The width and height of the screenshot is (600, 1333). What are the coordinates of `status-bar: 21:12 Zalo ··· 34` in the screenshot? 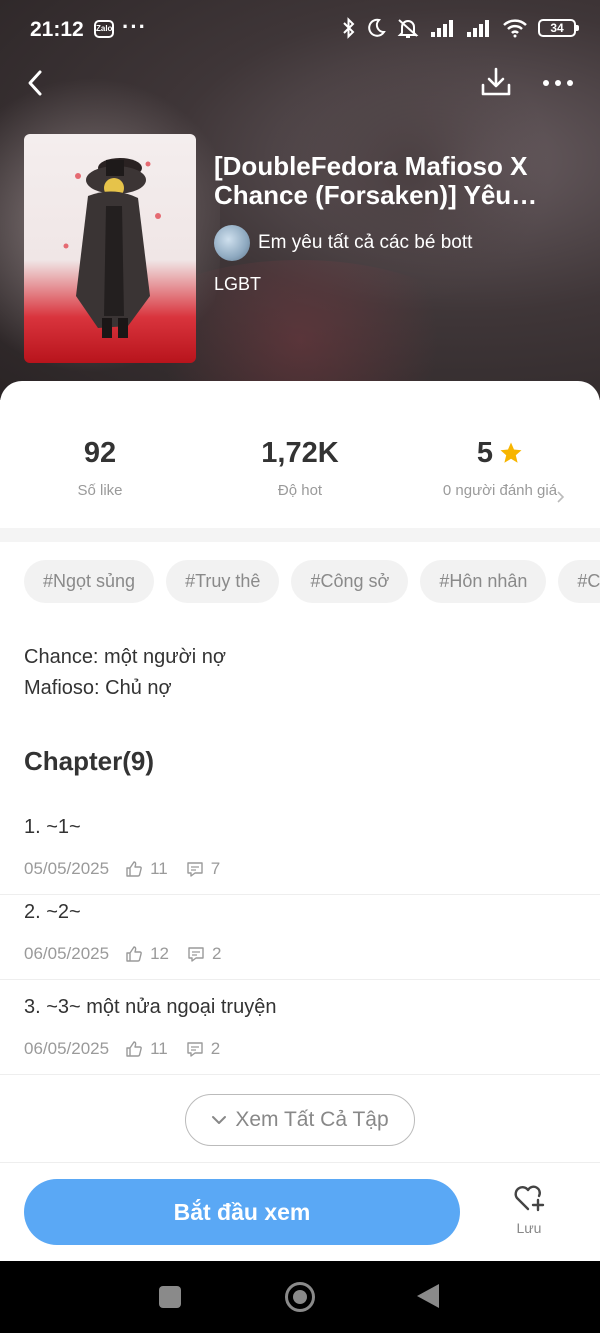 It's located at (300, 30).